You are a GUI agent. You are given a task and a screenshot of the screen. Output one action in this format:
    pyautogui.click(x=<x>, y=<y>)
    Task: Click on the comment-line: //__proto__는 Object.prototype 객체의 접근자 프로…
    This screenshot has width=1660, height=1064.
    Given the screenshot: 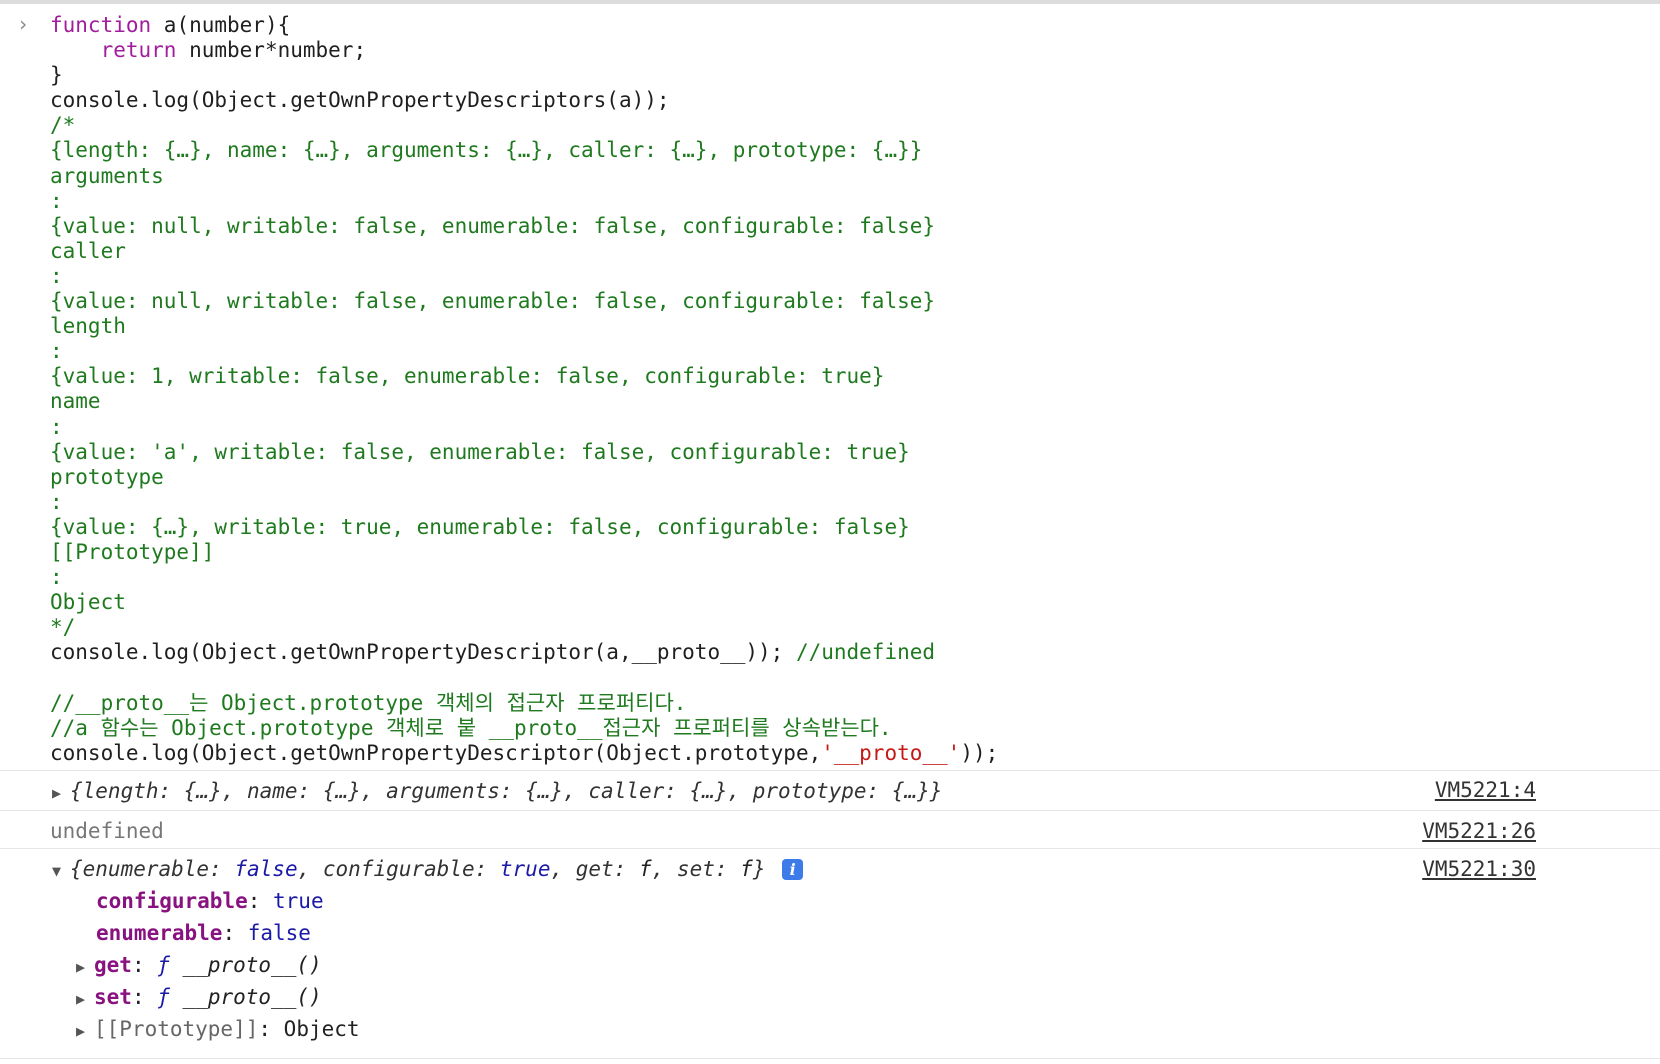 What is the action you would take?
    pyautogui.click(x=368, y=702)
    